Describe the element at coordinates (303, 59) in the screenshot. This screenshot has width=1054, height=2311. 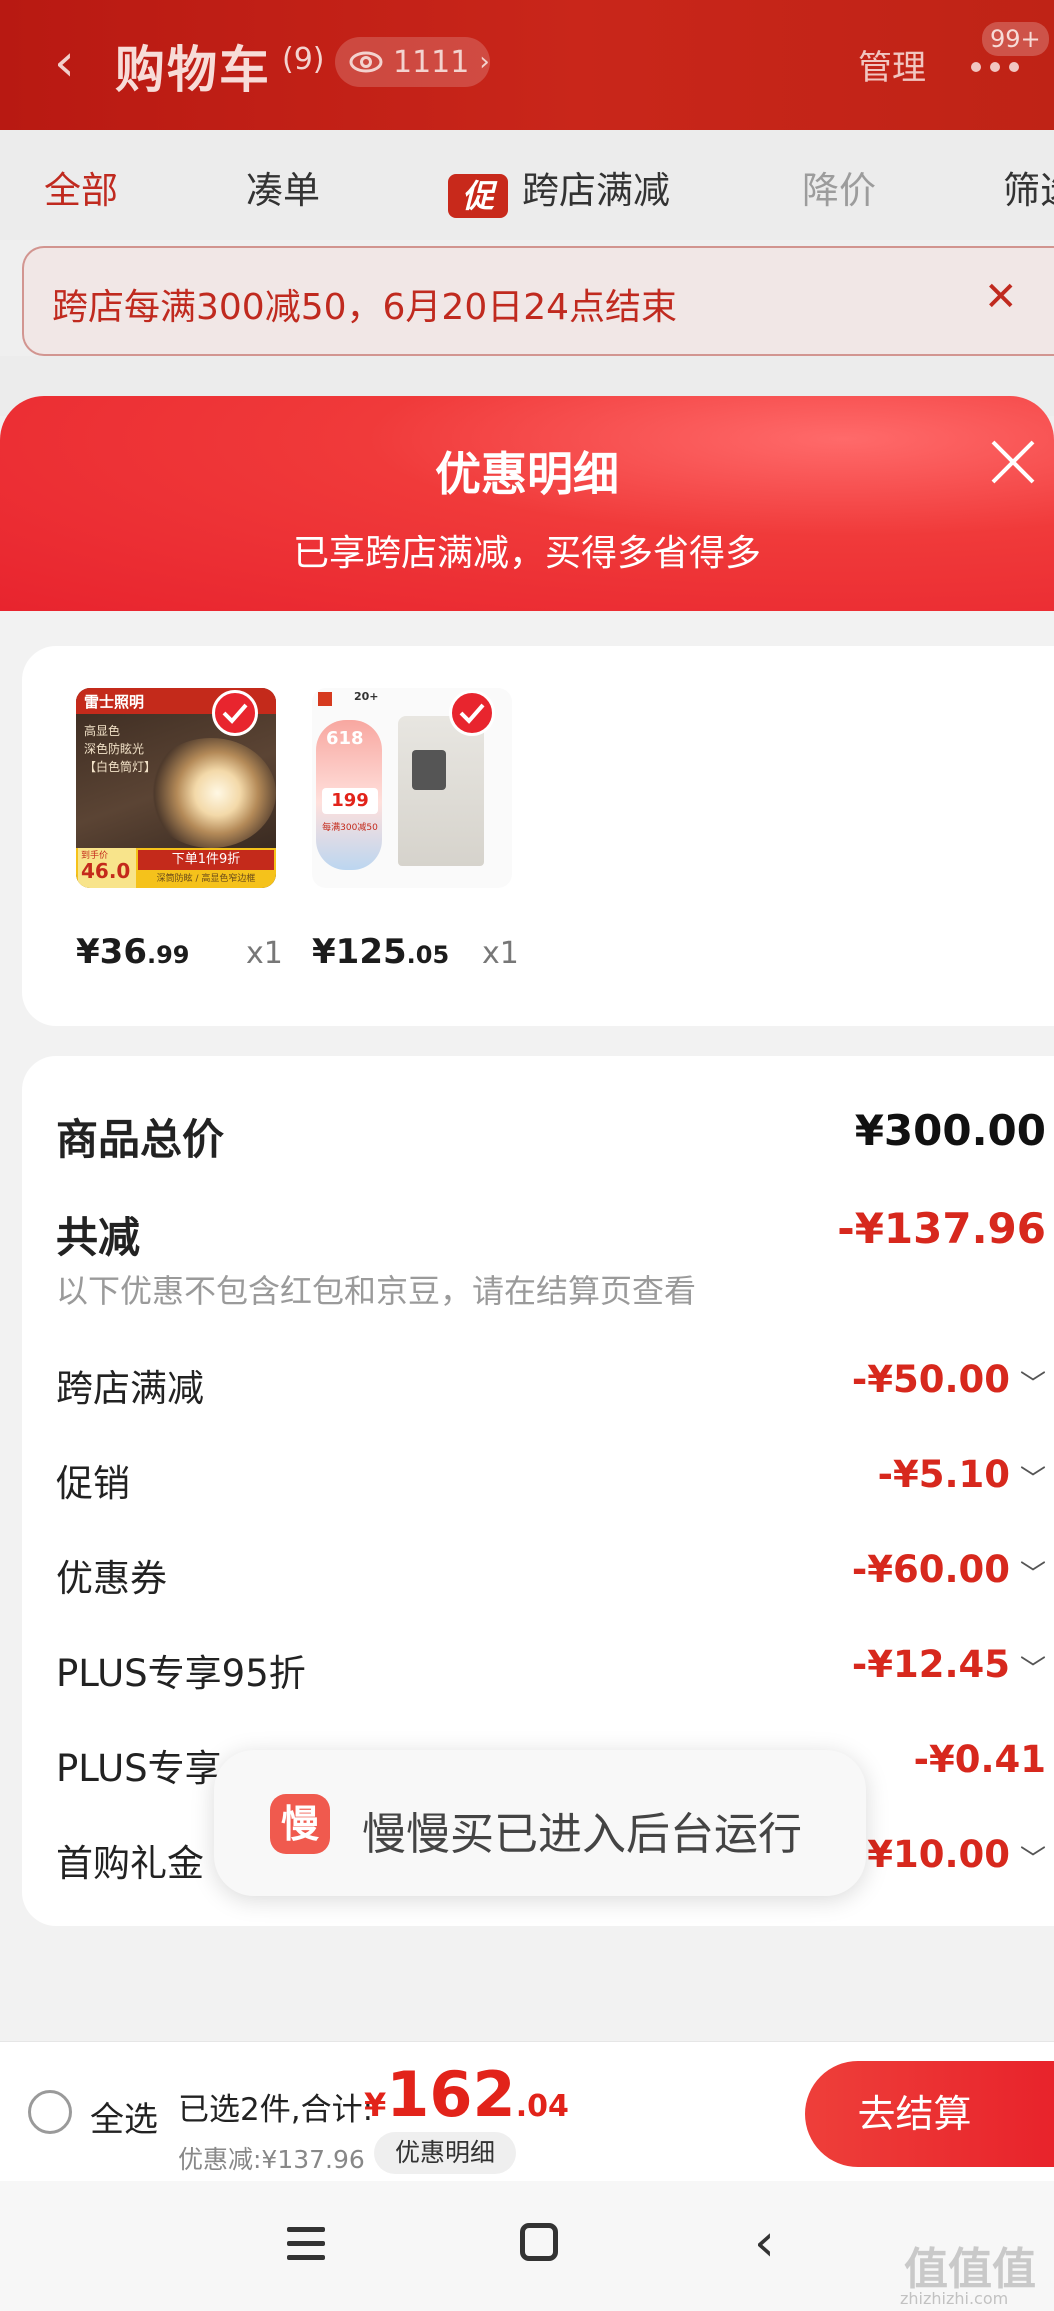
I see `cart-count: (9)` at that location.